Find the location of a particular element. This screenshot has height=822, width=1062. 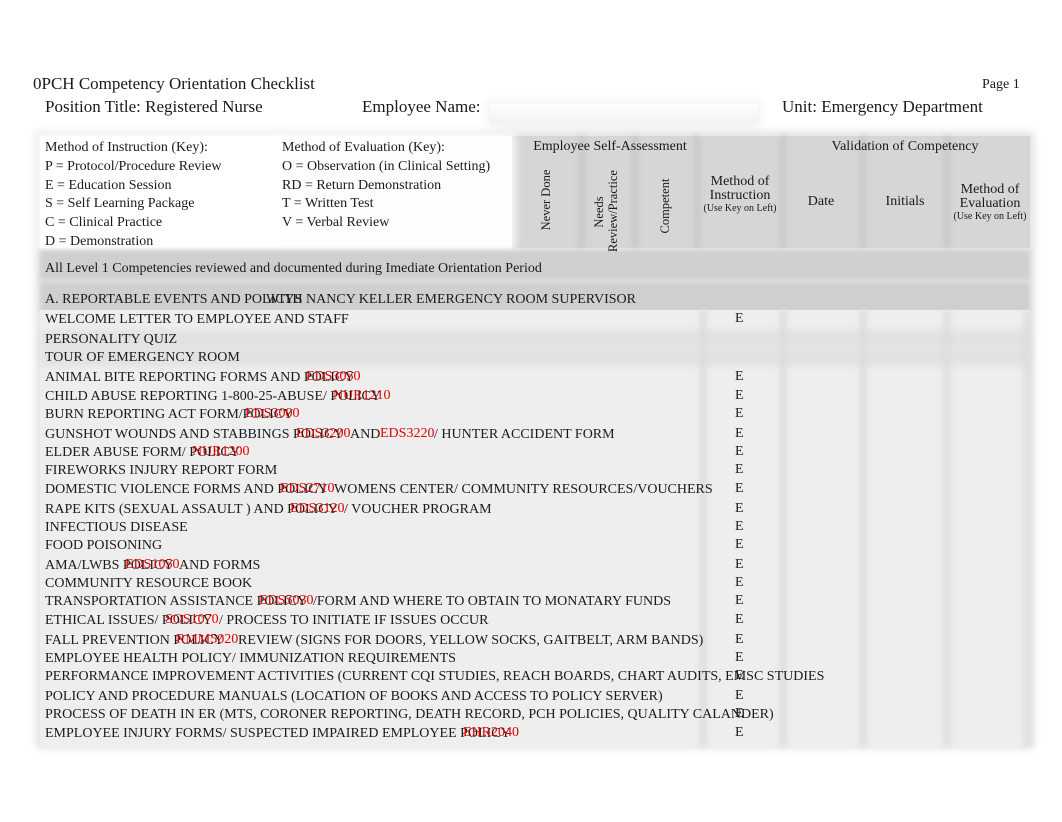

item-text-tail: / HUNTER ACCIDENT FORM is located at coordinates (524, 434).